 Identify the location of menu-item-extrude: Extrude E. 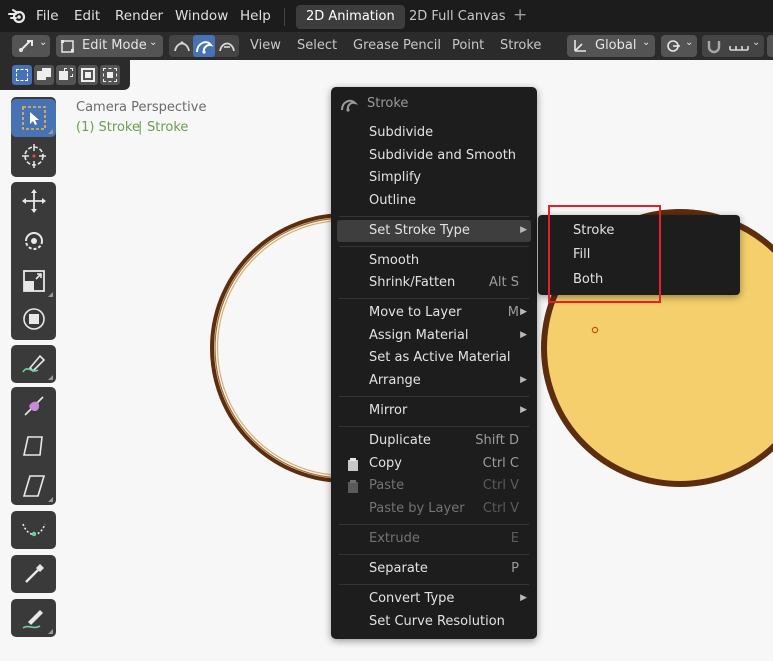
(434, 539).